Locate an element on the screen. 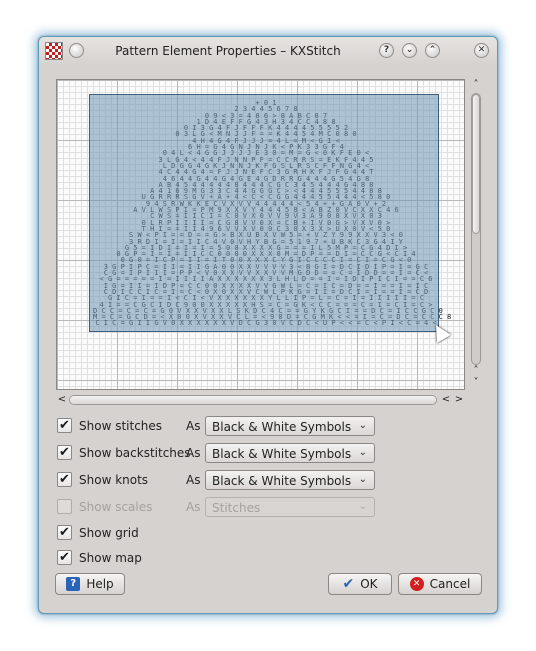  window-title: Pattern Element Properties – KXStitch is located at coordinates (228, 51).